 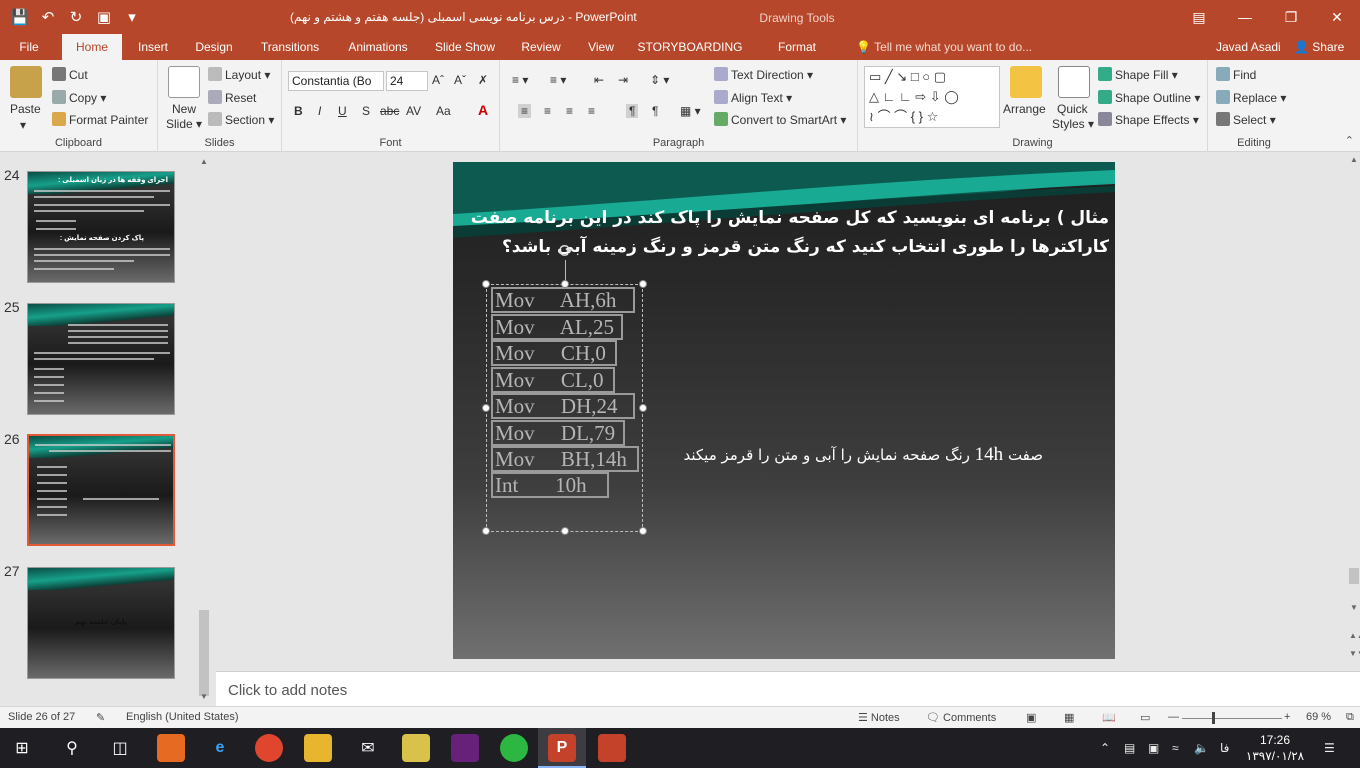 What do you see at coordinates (1199, 17) in the screenshot?
I see `ribbon-display-options-icon: ▤` at bounding box center [1199, 17].